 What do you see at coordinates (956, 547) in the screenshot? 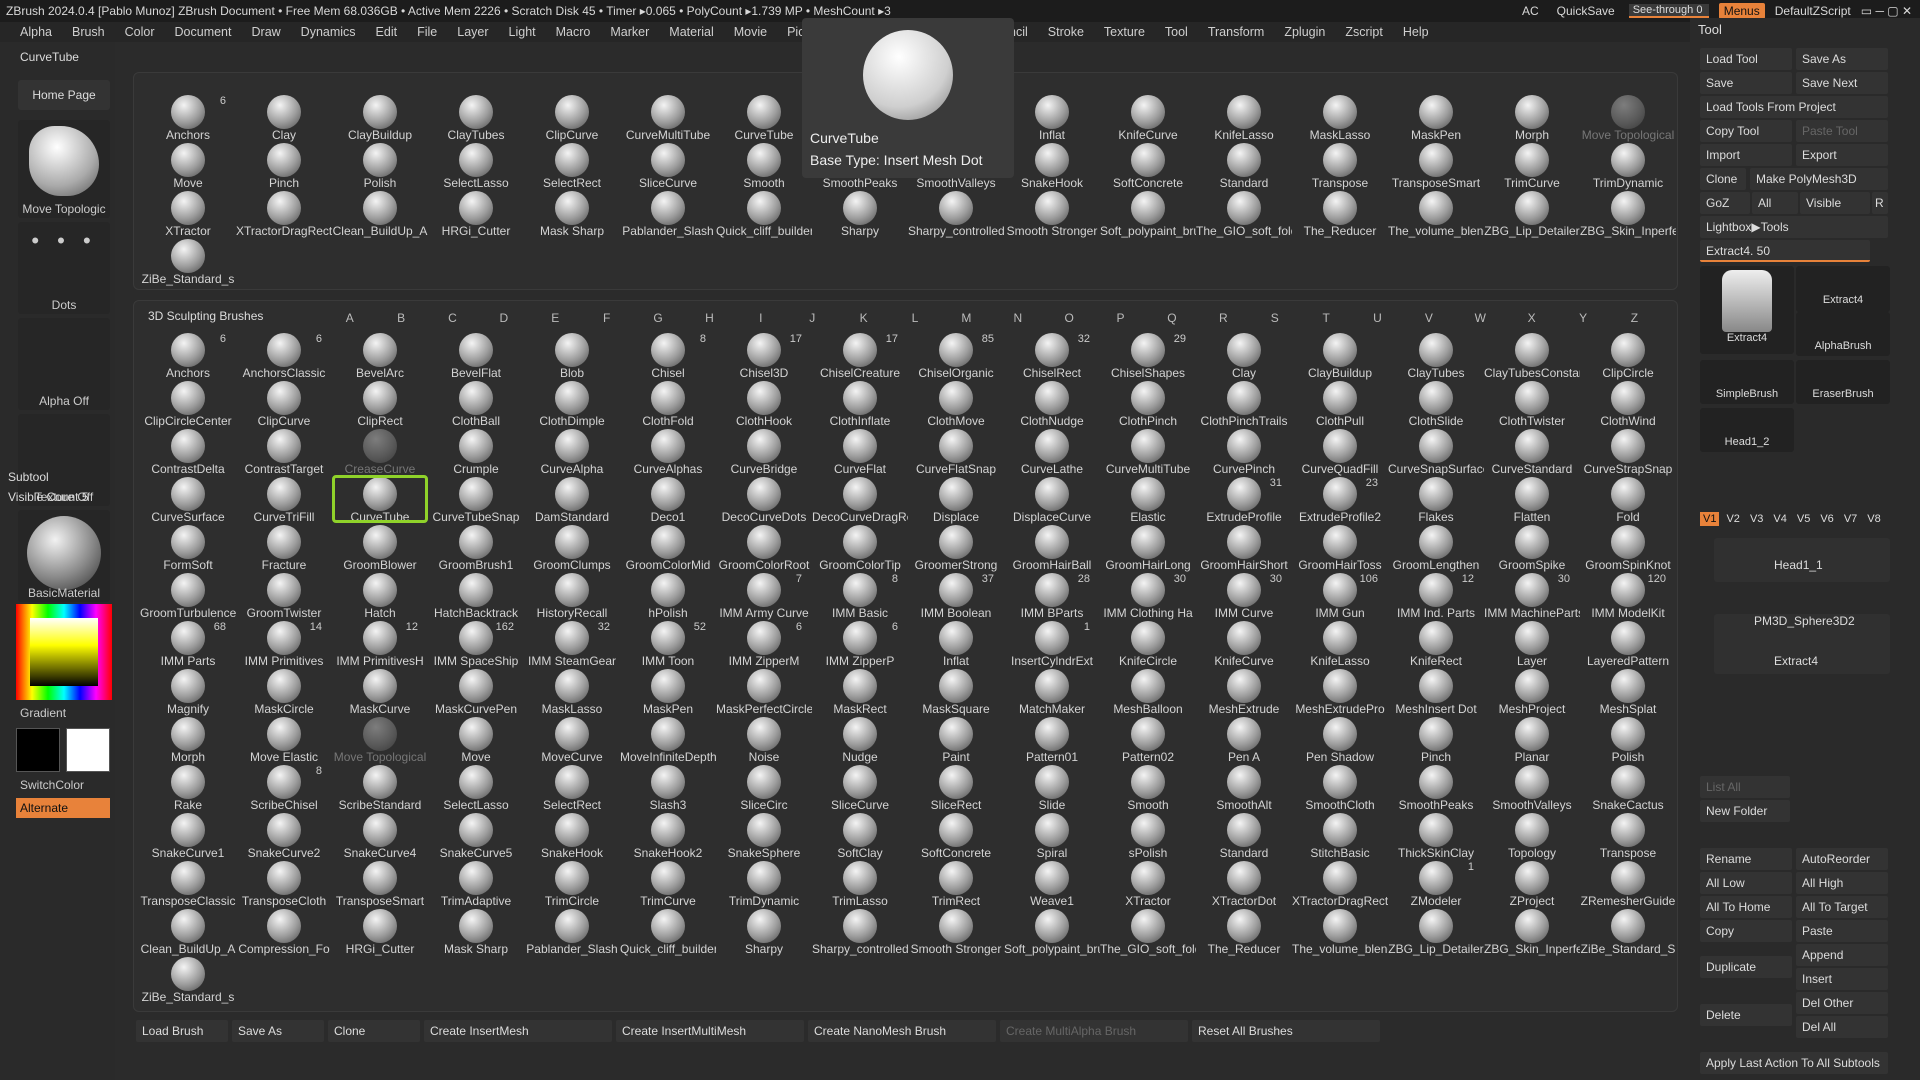
I see `brush-tile: GroomerStrong` at bounding box center [956, 547].